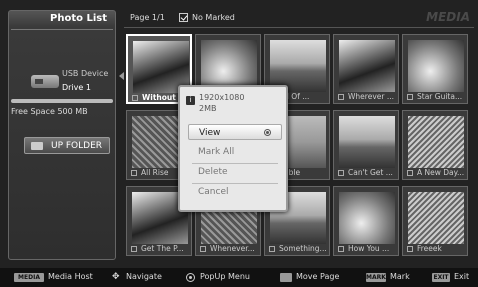  Describe the element at coordinates (213, 17) in the screenshot. I see `marked-status: No Marked` at that location.